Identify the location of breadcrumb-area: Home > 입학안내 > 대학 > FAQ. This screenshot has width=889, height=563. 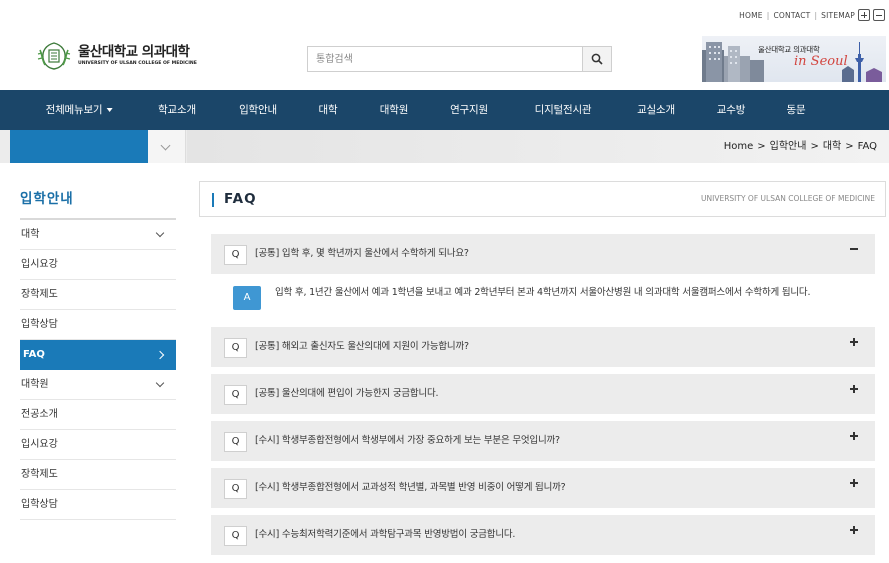
(538, 146).